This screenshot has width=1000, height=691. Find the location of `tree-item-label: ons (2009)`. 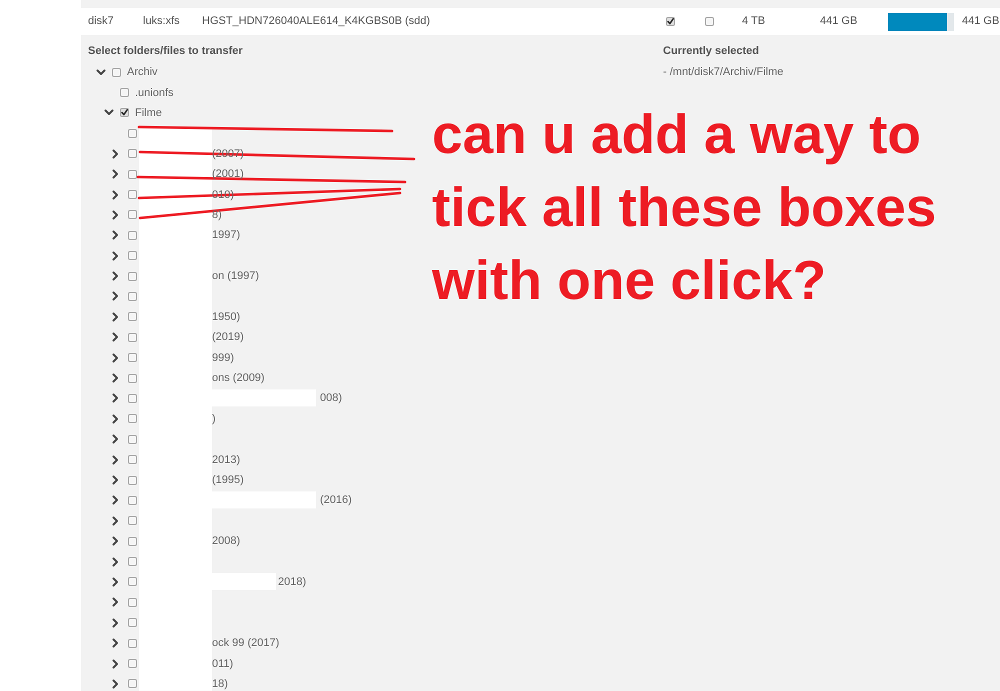

tree-item-label: ons (2009) is located at coordinates (238, 378).